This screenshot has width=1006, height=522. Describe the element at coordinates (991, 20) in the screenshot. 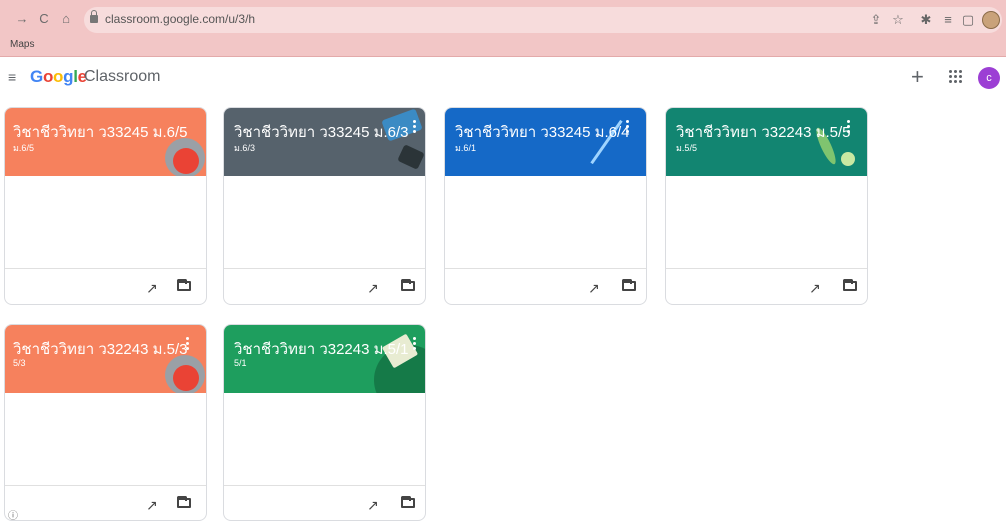

I see `profile-avatar` at that location.